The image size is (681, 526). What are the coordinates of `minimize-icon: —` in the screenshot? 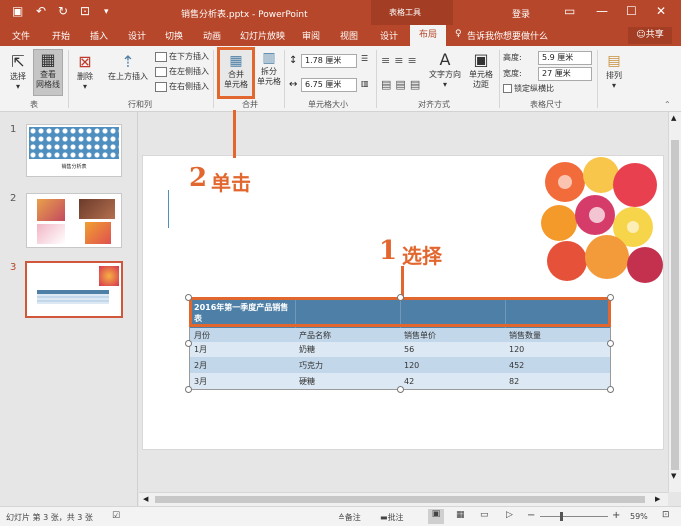 It's located at (602, 11).